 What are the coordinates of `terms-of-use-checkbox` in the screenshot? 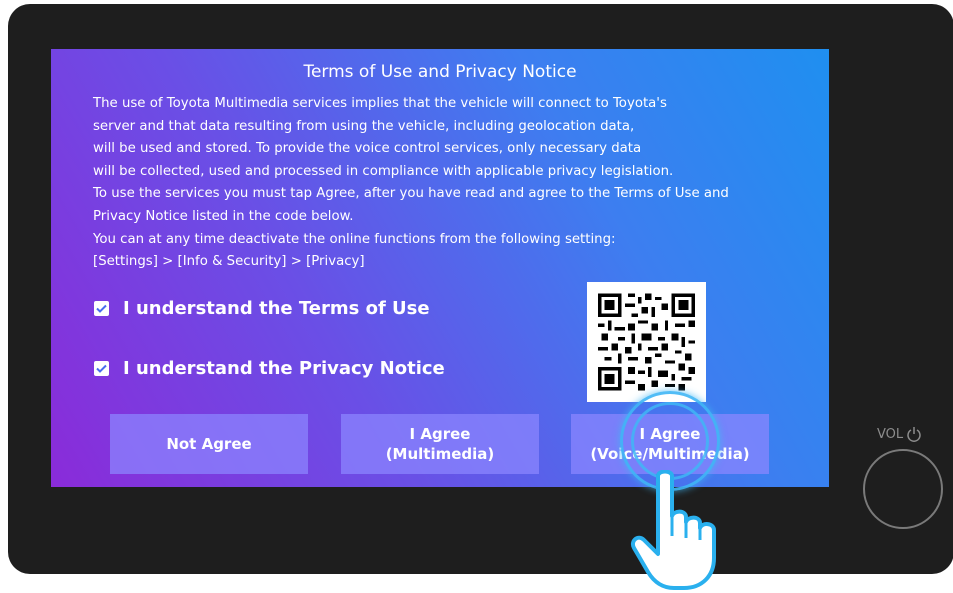 It's located at (101, 308).